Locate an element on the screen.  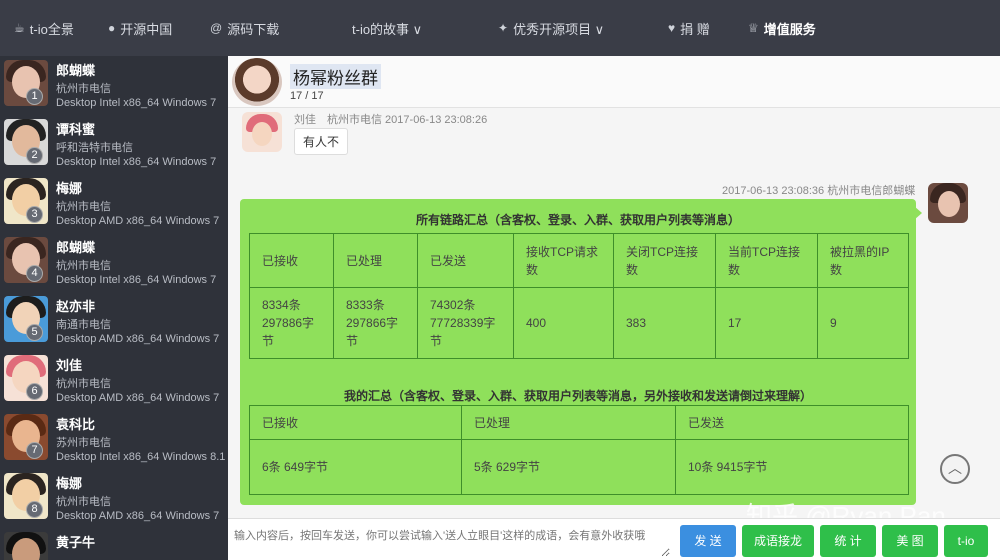
table-cell: 5条 629字节 is located at coordinates (568, 467).